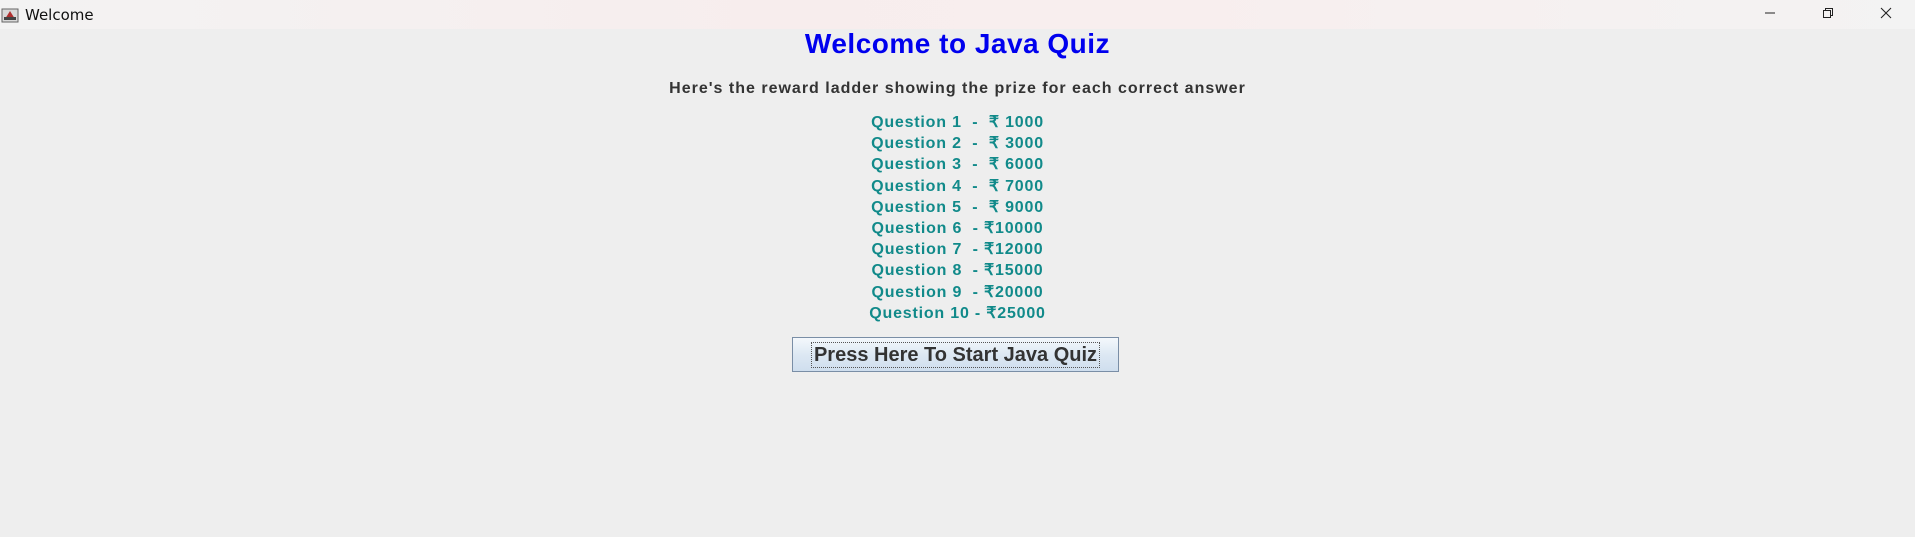  Describe the element at coordinates (957, 122) in the screenshot. I see `ladder-item: Question 1 - ₹ 1000` at that location.